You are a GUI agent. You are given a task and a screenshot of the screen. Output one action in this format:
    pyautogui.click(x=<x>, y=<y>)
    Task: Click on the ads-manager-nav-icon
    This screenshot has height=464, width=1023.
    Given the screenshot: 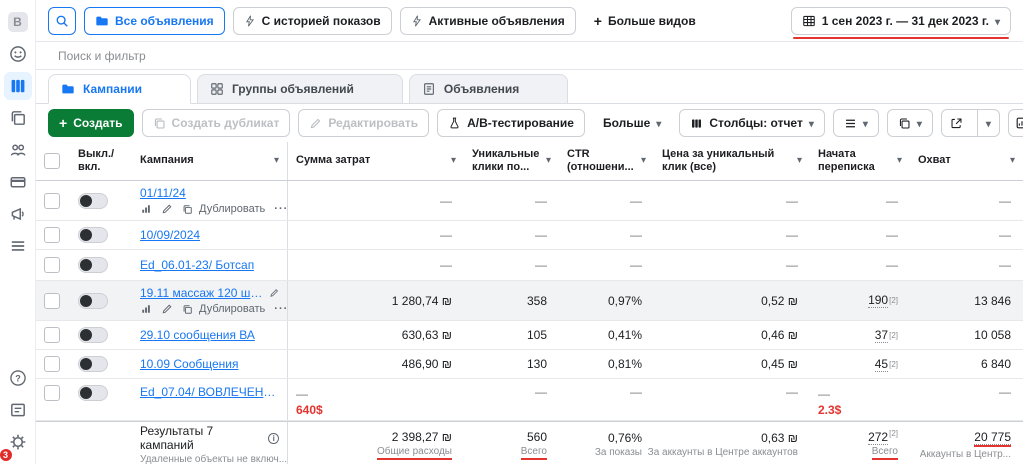 What is the action you would take?
    pyautogui.click(x=17, y=86)
    